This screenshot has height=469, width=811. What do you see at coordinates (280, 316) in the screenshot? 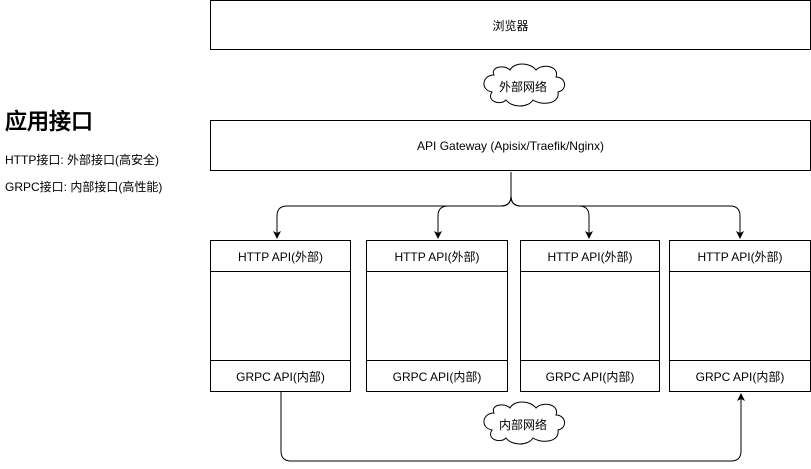
I see `service-box-1: HTTP API(外部) GRPC API(内部)` at bounding box center [280, 316].